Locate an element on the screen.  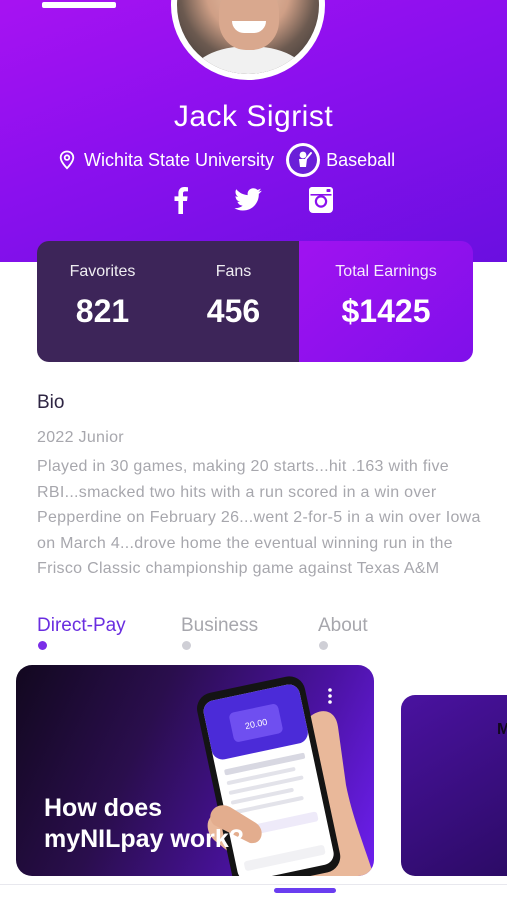
fans-stat: Fans 456 is located at coordinates (233, 301).